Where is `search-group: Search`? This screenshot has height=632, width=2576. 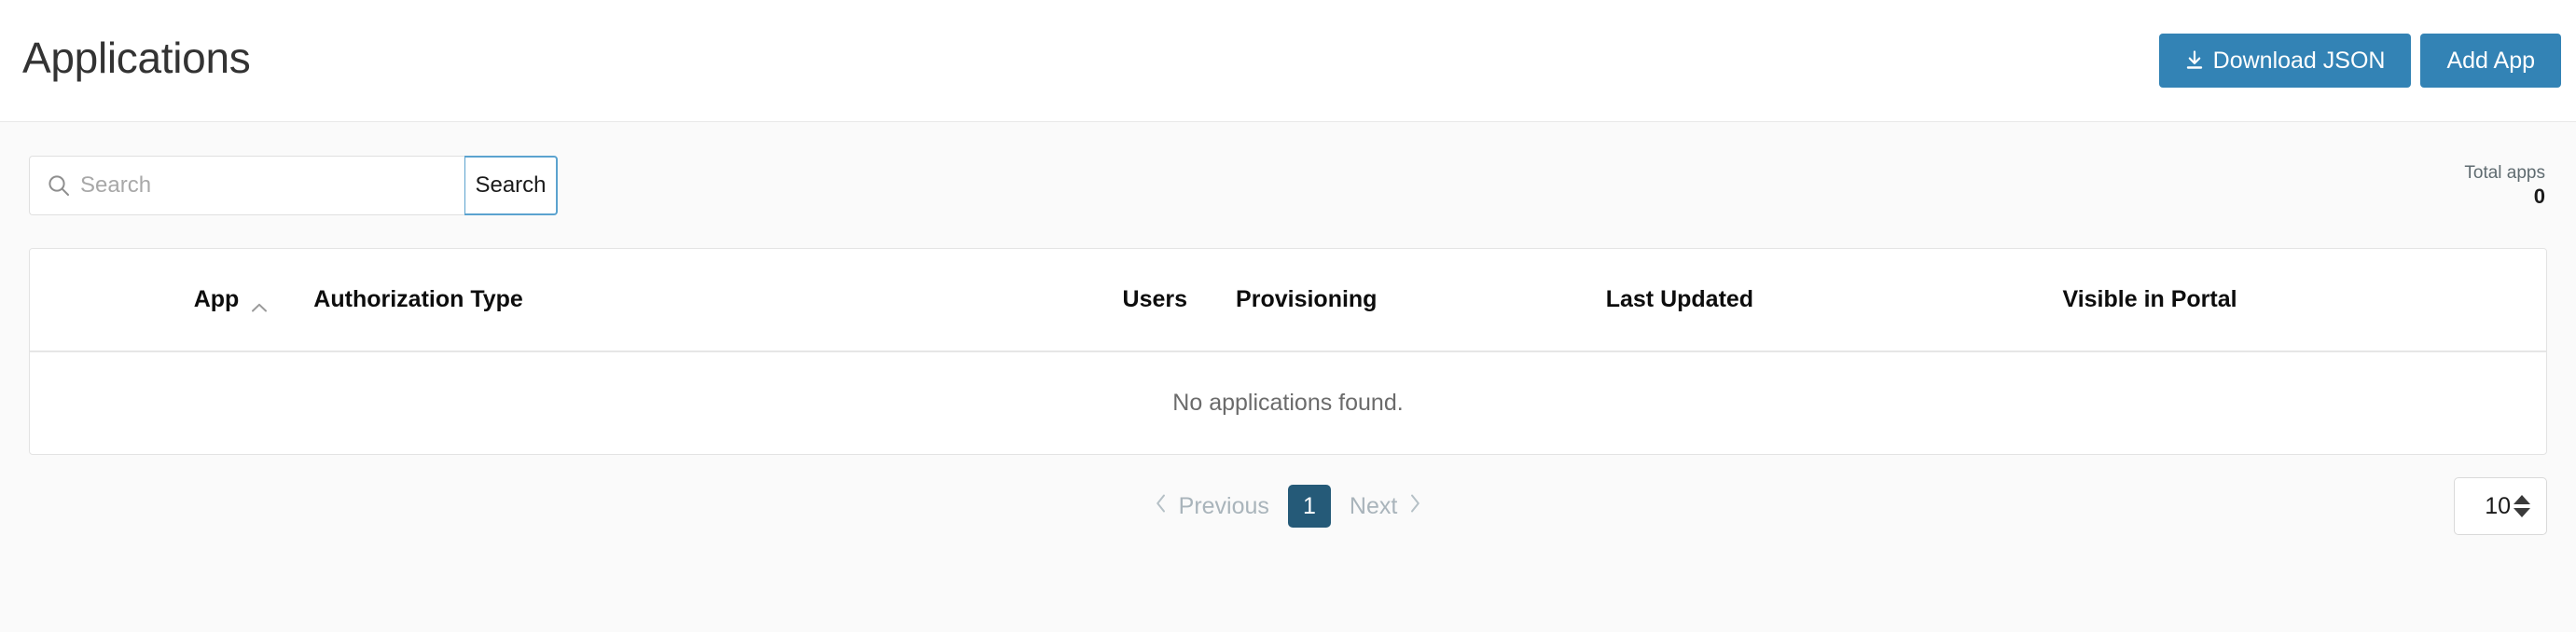
search-group: Search is located at coordinates (293, 185).